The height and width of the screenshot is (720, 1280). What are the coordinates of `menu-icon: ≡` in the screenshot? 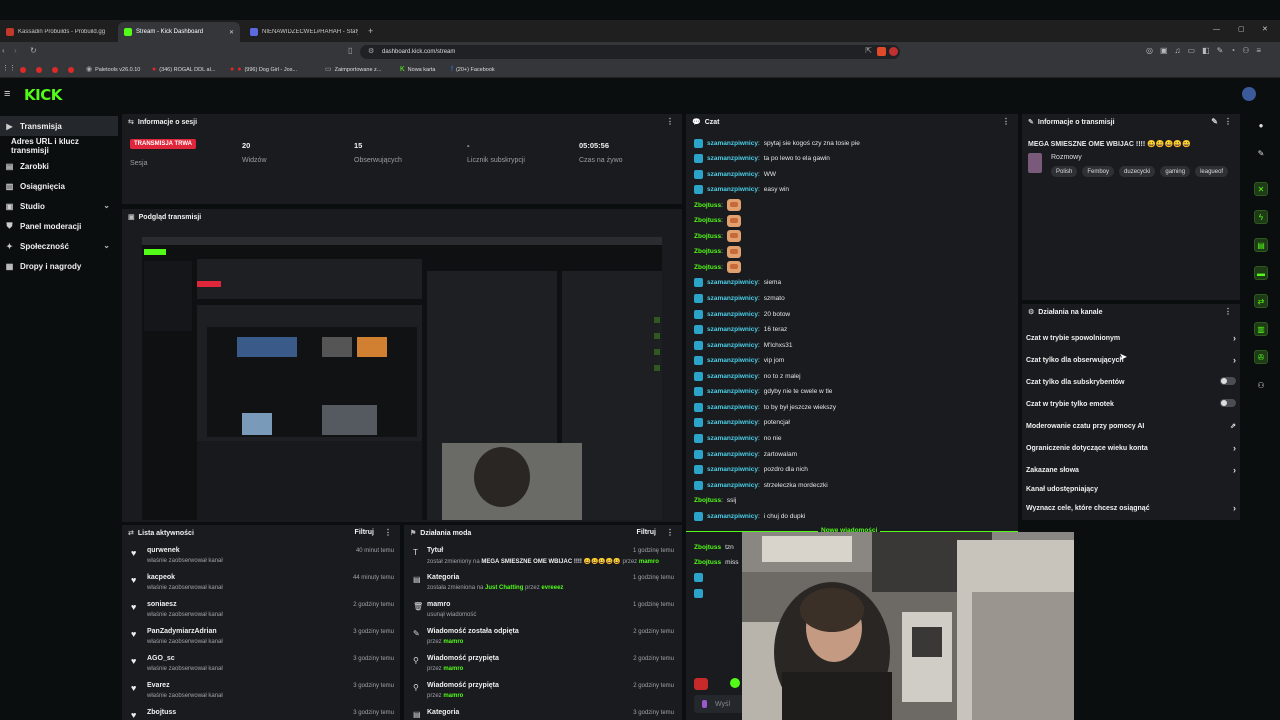 It's located at (1258, 50).